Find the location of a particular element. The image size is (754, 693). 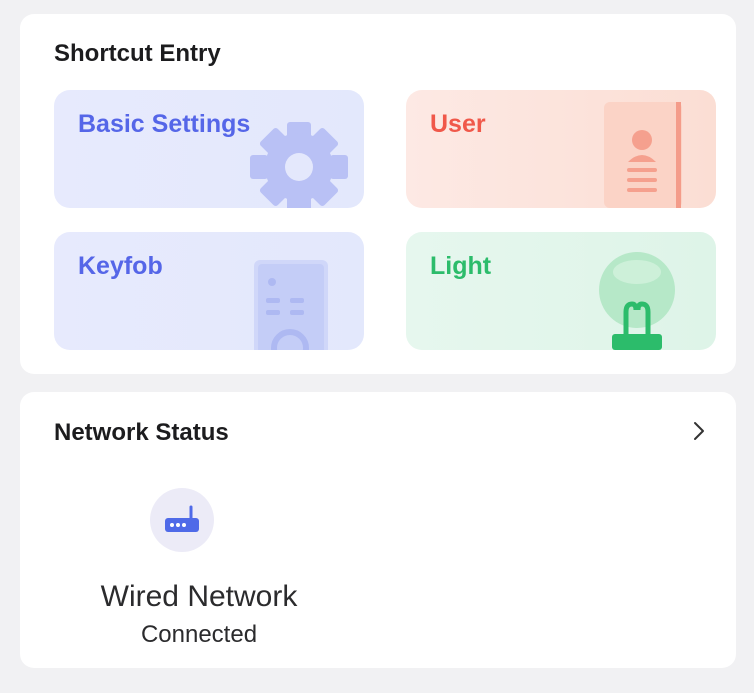

keyfob-label: Keyfob is located at coordinates (120, 266).